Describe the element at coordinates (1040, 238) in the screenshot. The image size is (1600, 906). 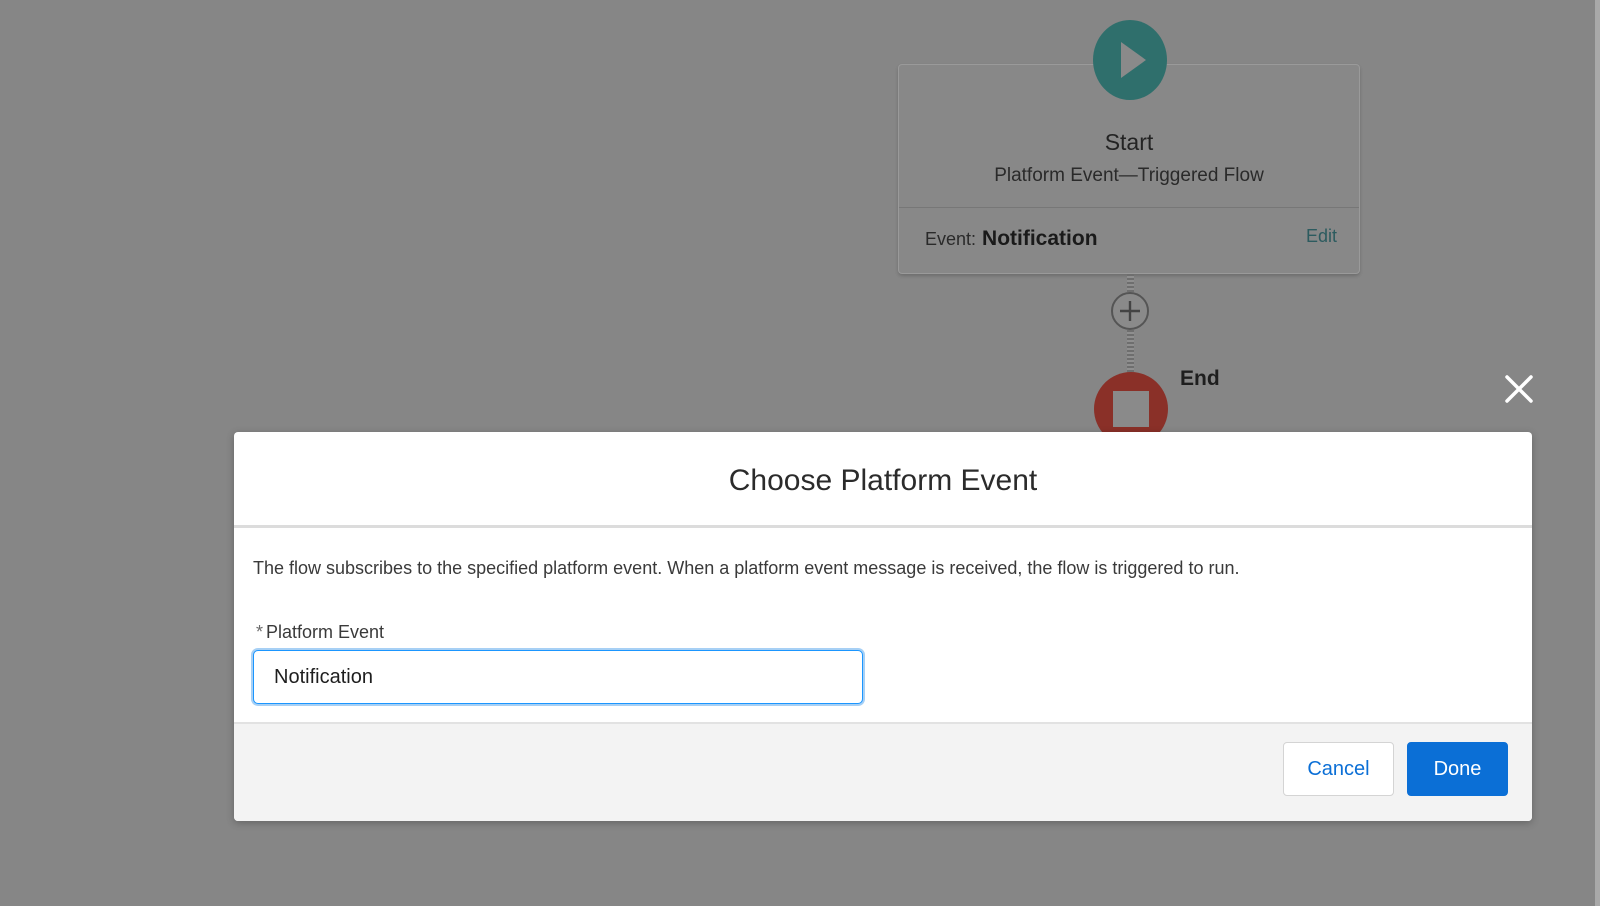
I see `event-value: Notification` at that location.